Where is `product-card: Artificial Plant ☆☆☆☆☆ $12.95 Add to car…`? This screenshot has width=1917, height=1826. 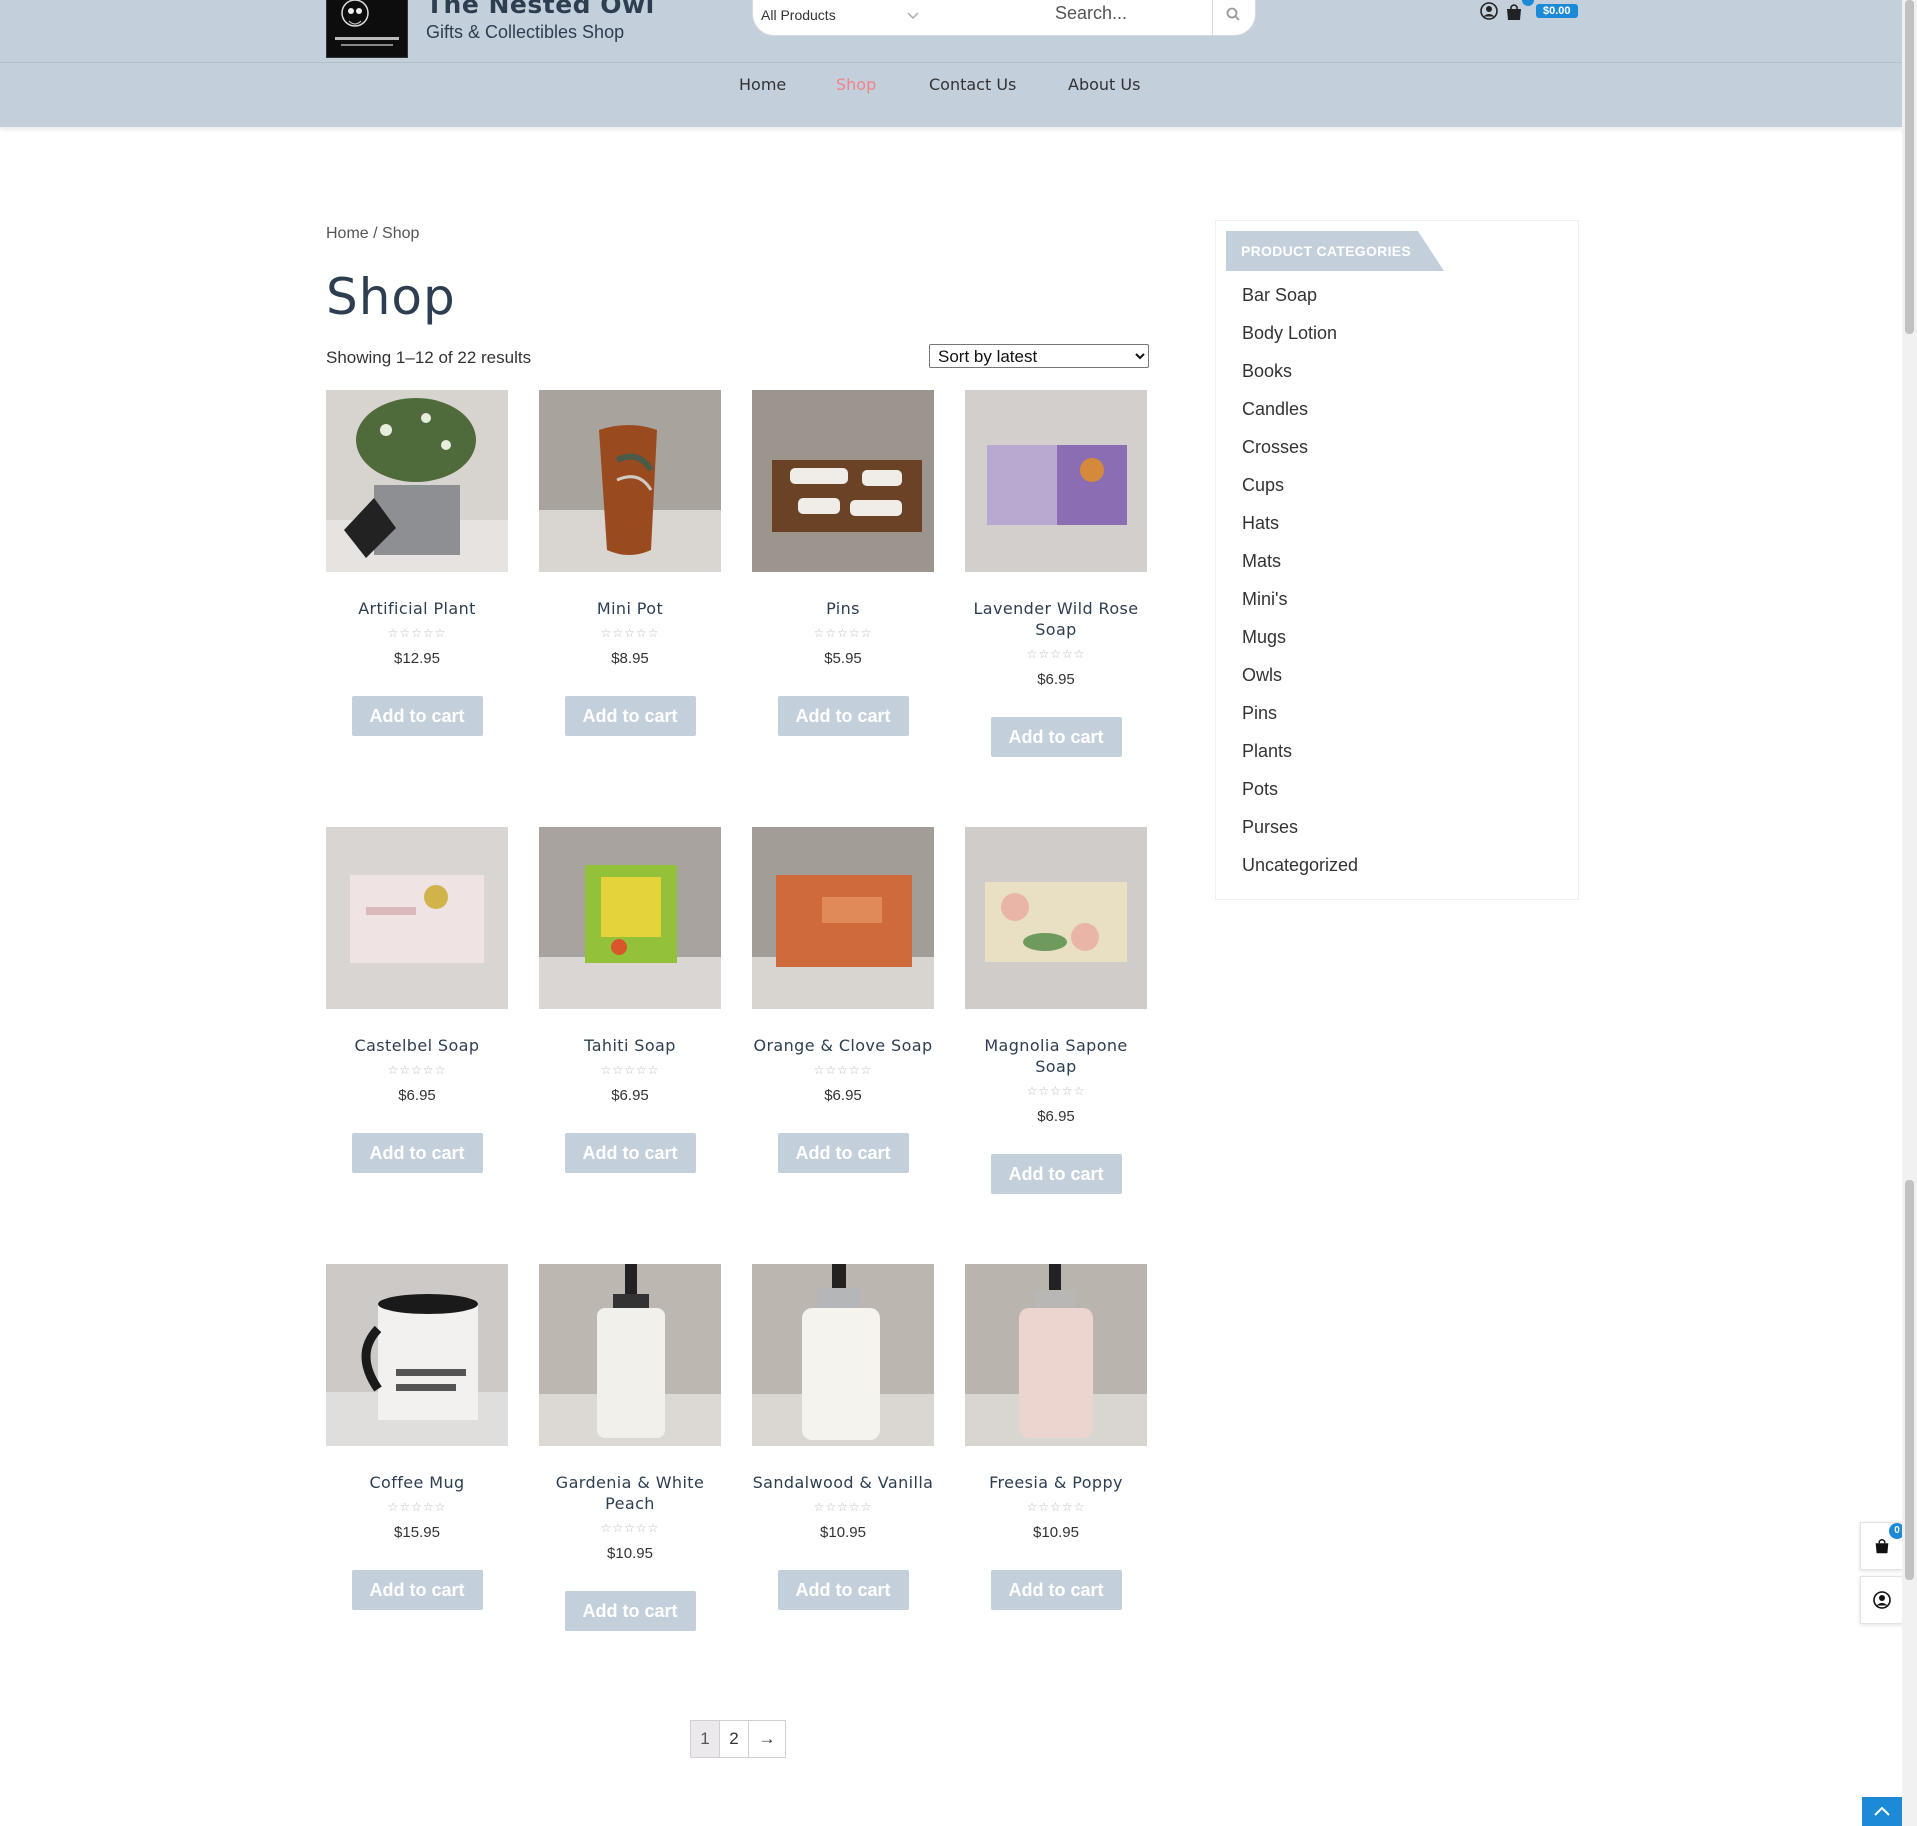
product-card: Artificial Plant ☆☆☆☆☆ $12.95 Add to car… is located at coordinates (417, 563).